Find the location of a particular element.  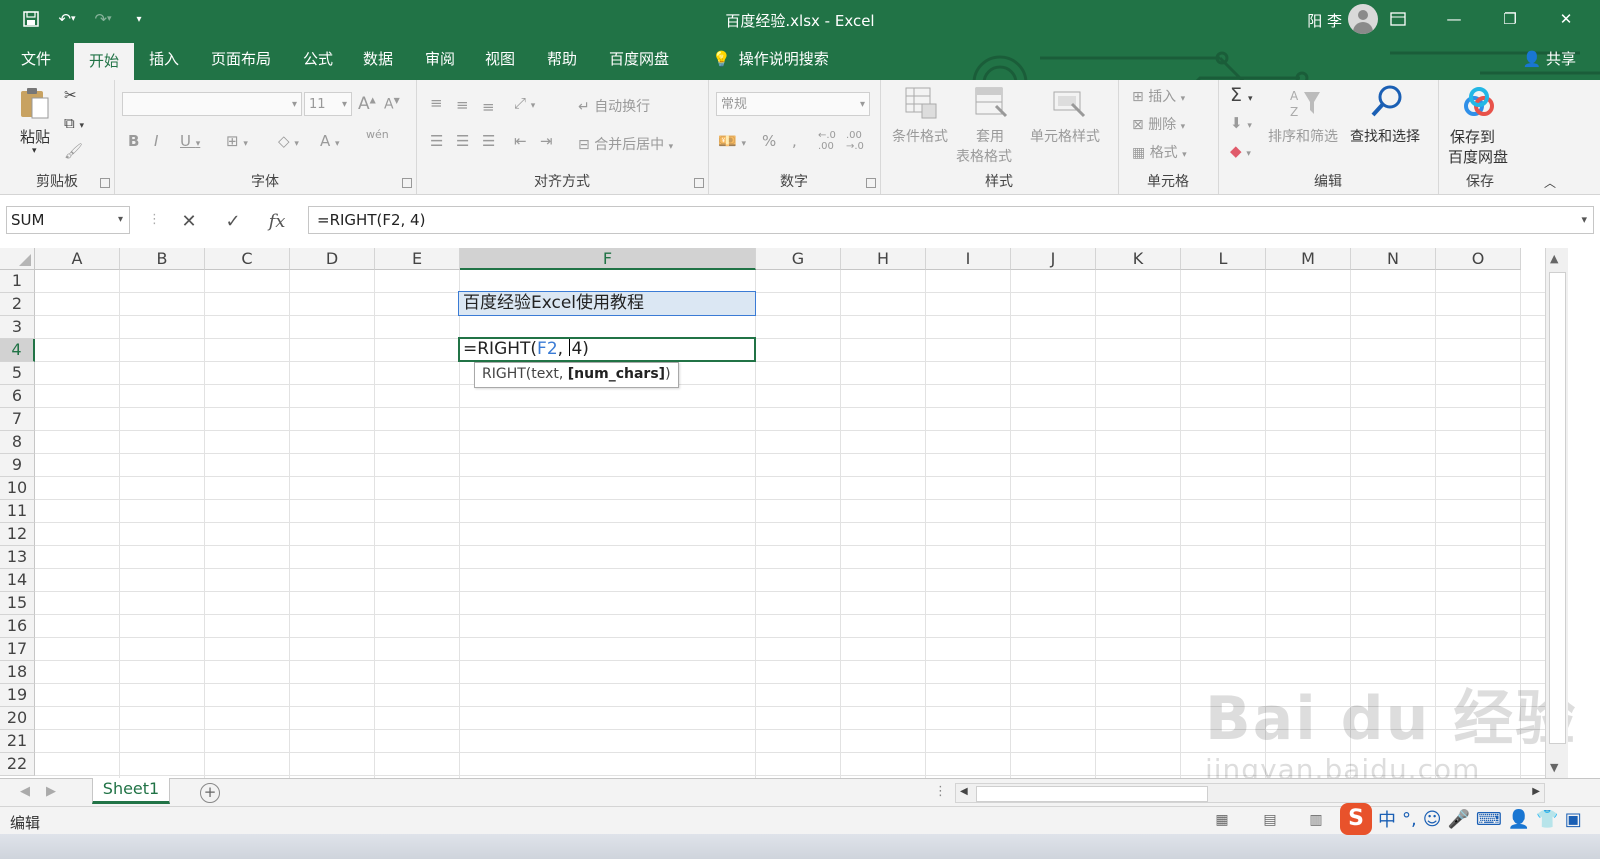

percent-icon: % is located at coordinates (769, 141).